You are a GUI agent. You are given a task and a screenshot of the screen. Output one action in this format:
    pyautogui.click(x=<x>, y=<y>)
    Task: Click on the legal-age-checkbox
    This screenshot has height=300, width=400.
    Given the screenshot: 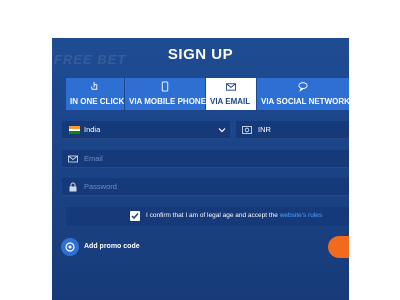 What is the action you would take?
    pyautogui.click(x=135, y=216)
    